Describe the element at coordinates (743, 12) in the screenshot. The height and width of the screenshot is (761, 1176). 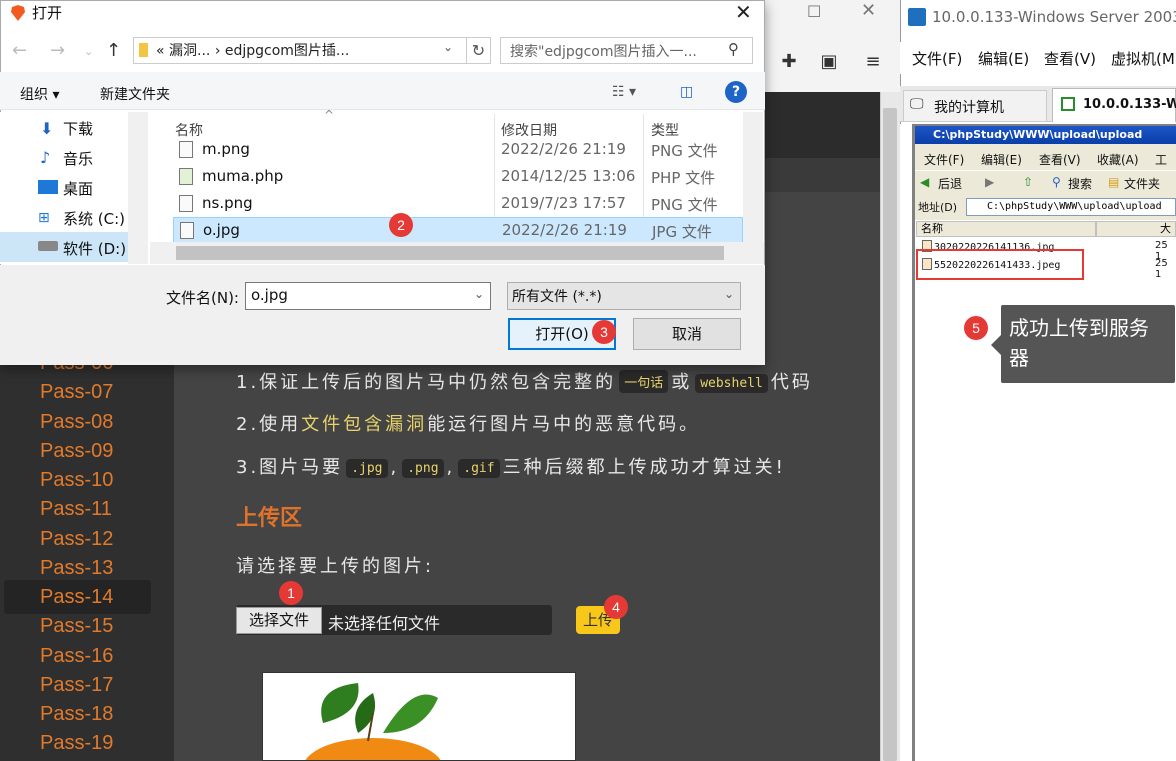
I see `dialog-close-icon: ✕` at that location.